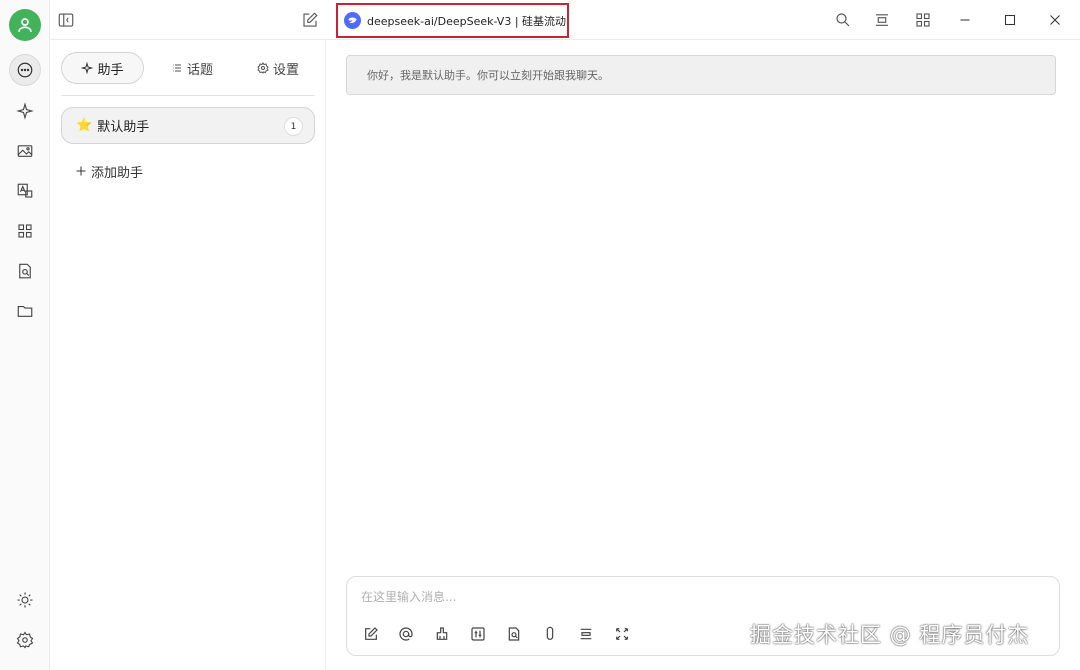 This screenshot has height=670, width=1080. Describe the element at coordinates (188, 125) in the screenshot. I see `assistant-item-default: ⭐ 默认助手 1` at that location.